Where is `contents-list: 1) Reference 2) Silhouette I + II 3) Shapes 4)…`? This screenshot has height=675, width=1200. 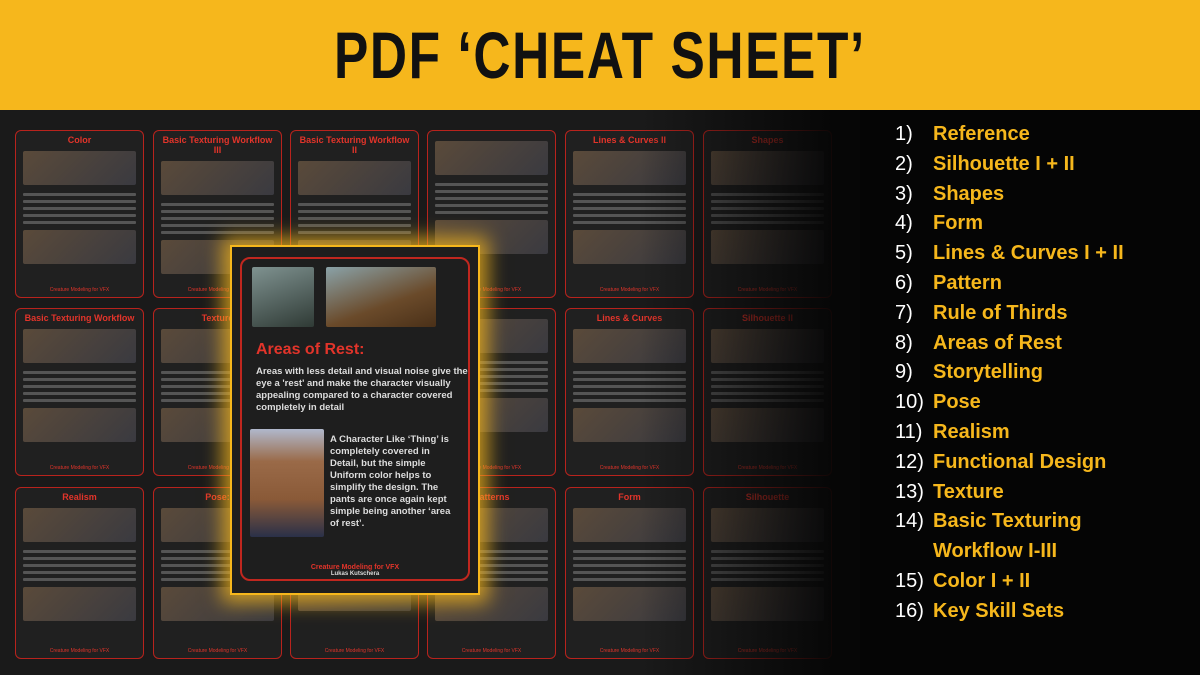 contents-list: 1) Reference 2) Silhouette I + II 3) Shapes 4)… is located at coordinates (1009, 373).